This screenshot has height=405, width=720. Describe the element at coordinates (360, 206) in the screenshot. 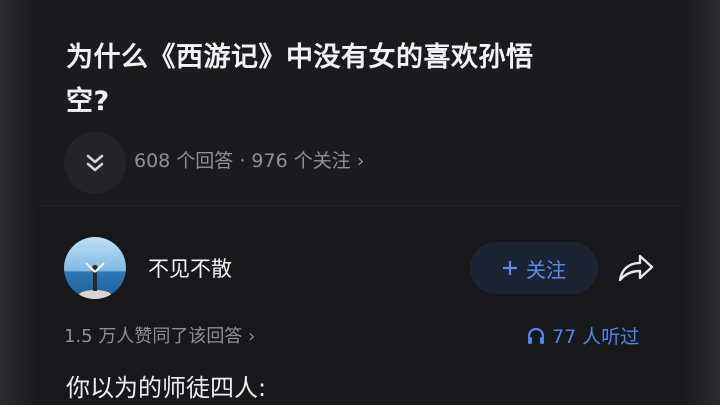

I see `divider` at that location.